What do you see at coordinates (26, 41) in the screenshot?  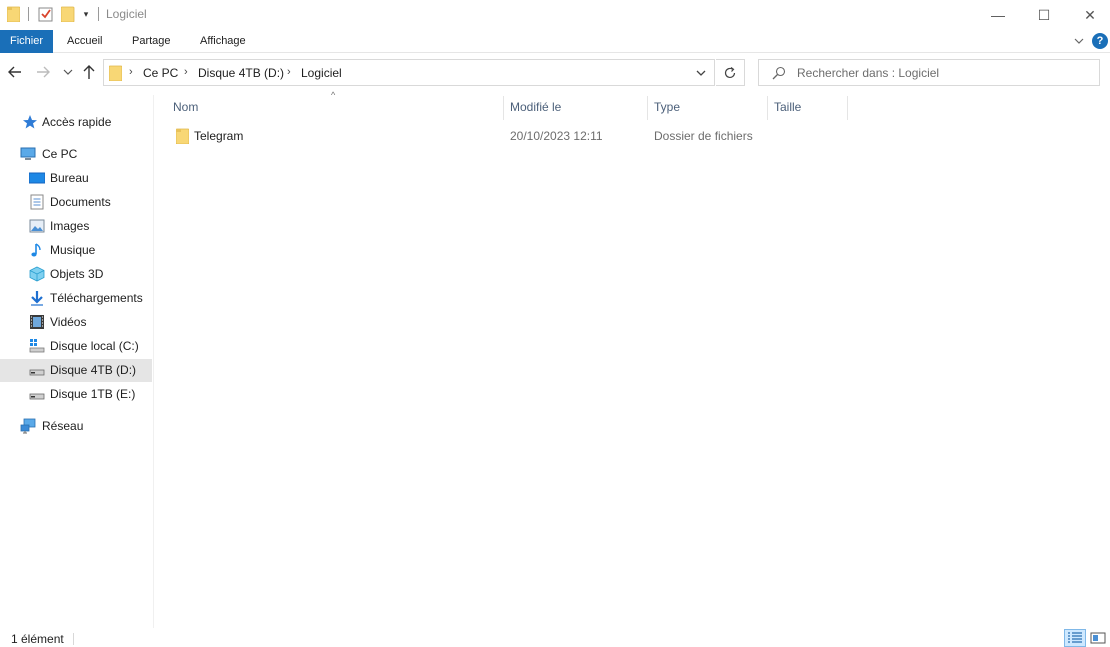 I see `tab-fichier: Fichier` at bounding box center [26, 41].